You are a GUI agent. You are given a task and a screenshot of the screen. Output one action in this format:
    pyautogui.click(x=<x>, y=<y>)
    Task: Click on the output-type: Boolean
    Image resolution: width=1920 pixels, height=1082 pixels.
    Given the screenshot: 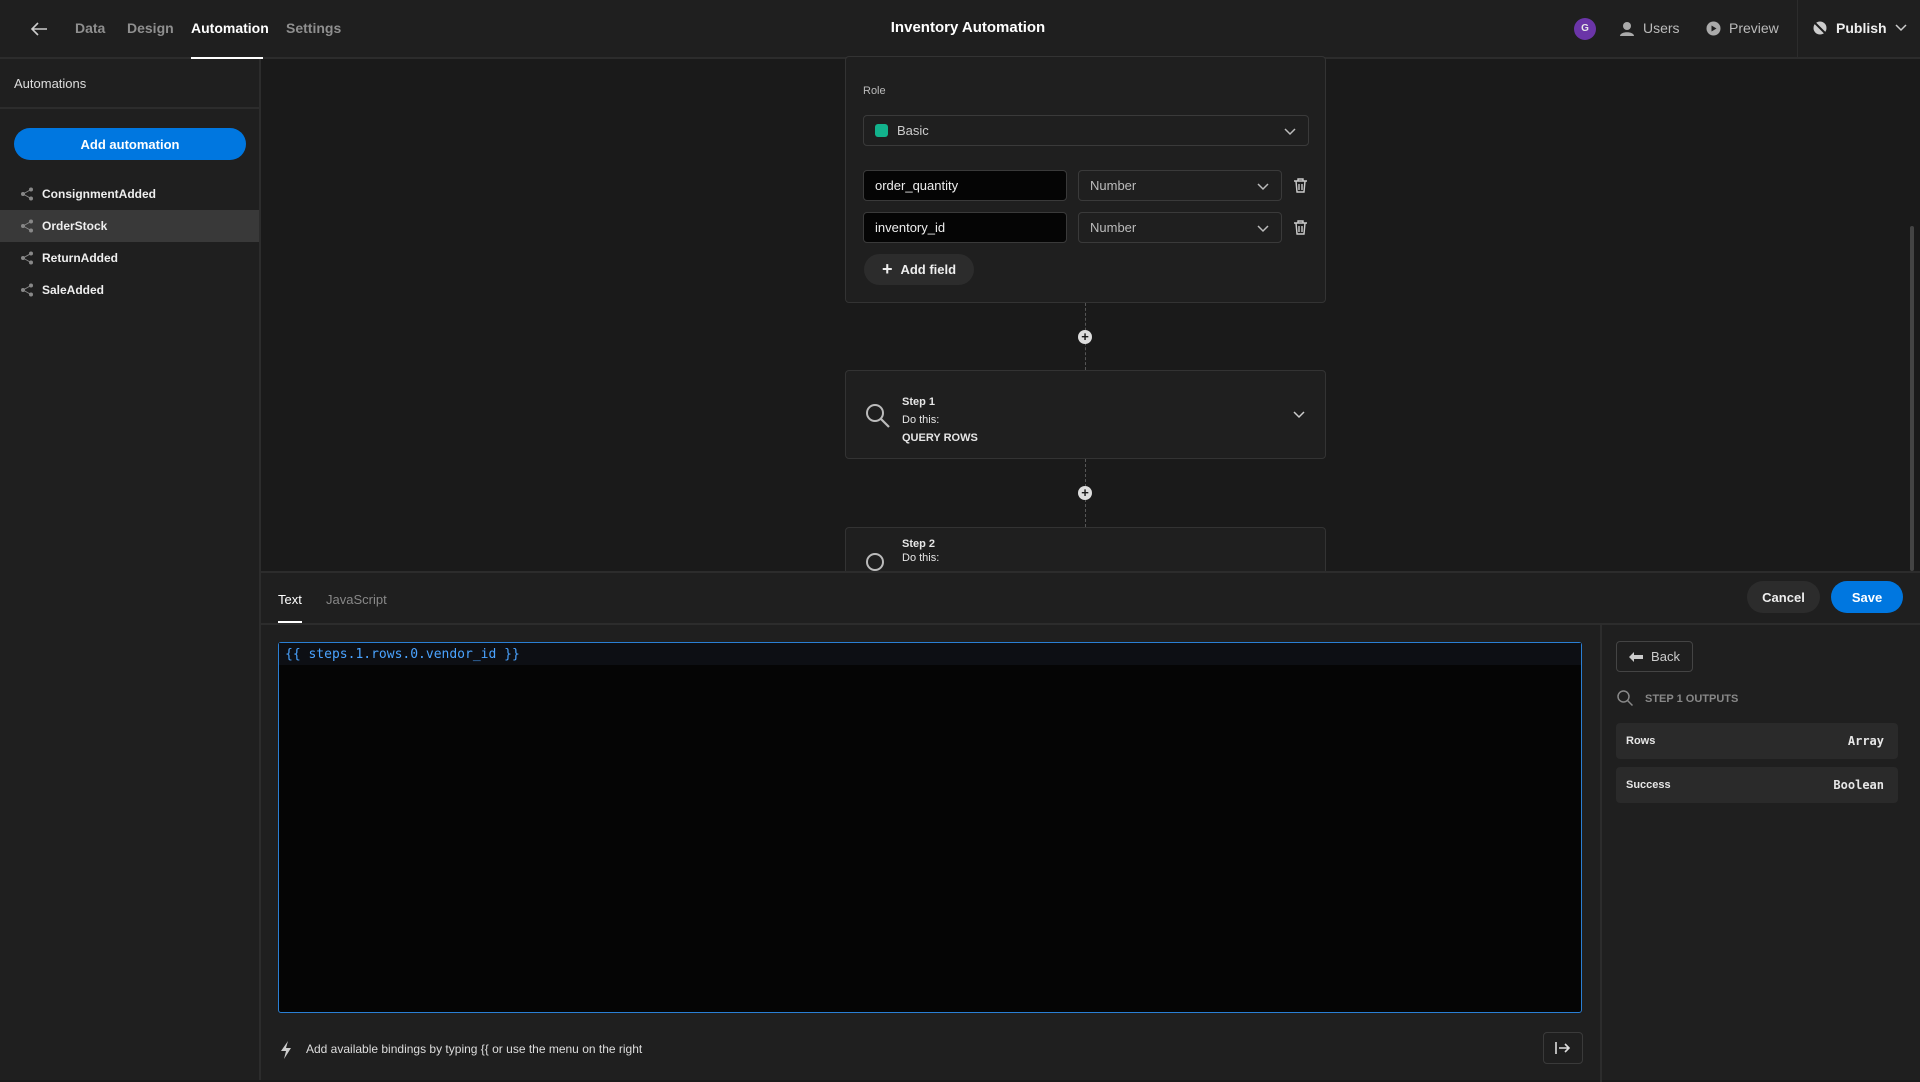 What is the action you would take?
    pyautogui.click(x=1858, y=785)
    